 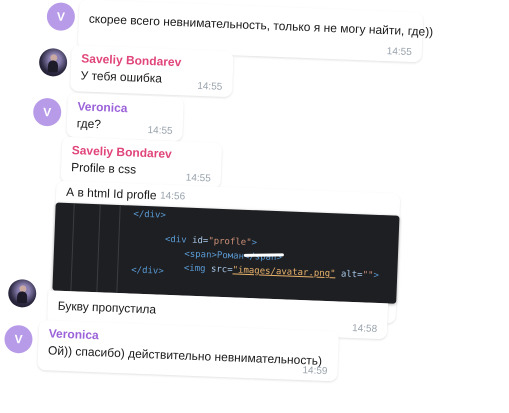 What do you see at coordinates (125, 108) in the screenshot?
I see `sender-name: Veronica` at bounding box center [125, 108].